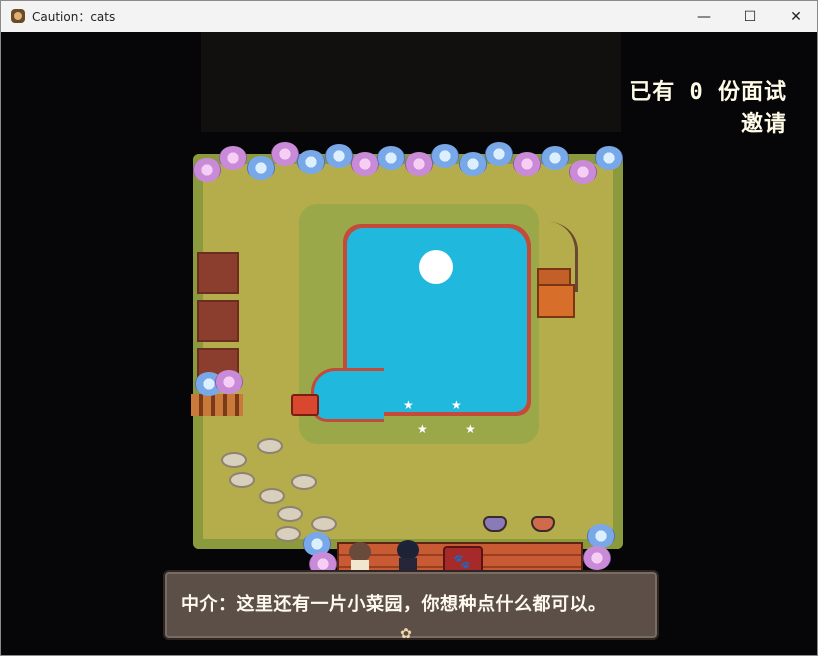 The image size is (818, 656). What do you see at coordinates (436, 267) in the screenshot?
I see `moon-reflection` at bounding box center [436, 267].